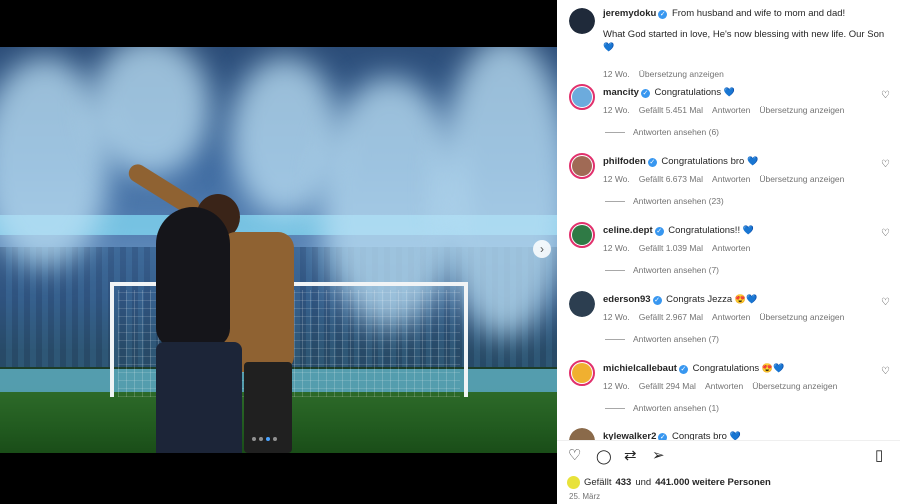 Image resolution: width=900 pixels, height=504 pixels. What do you see at coordinates (671, 179) in the screenshot?
I see `comment-likes-count: Gefällt 6.673 Mal` at bounding box center [671, 179].